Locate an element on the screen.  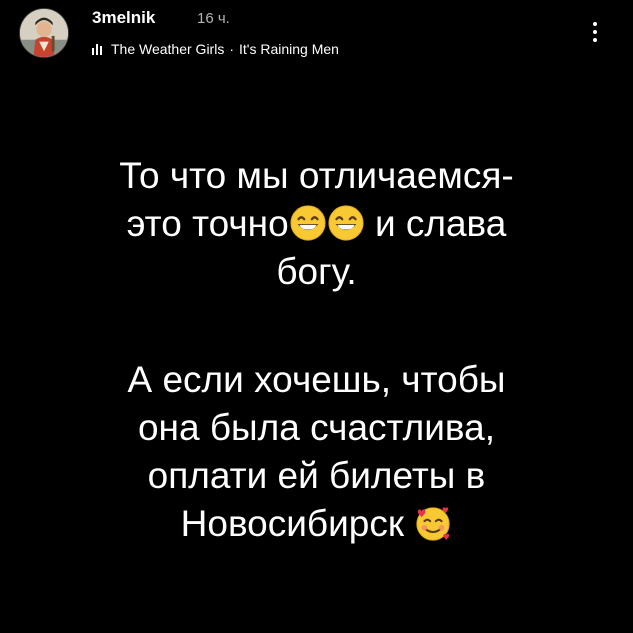
username: 3melnik is located at coordinates (123, 18).